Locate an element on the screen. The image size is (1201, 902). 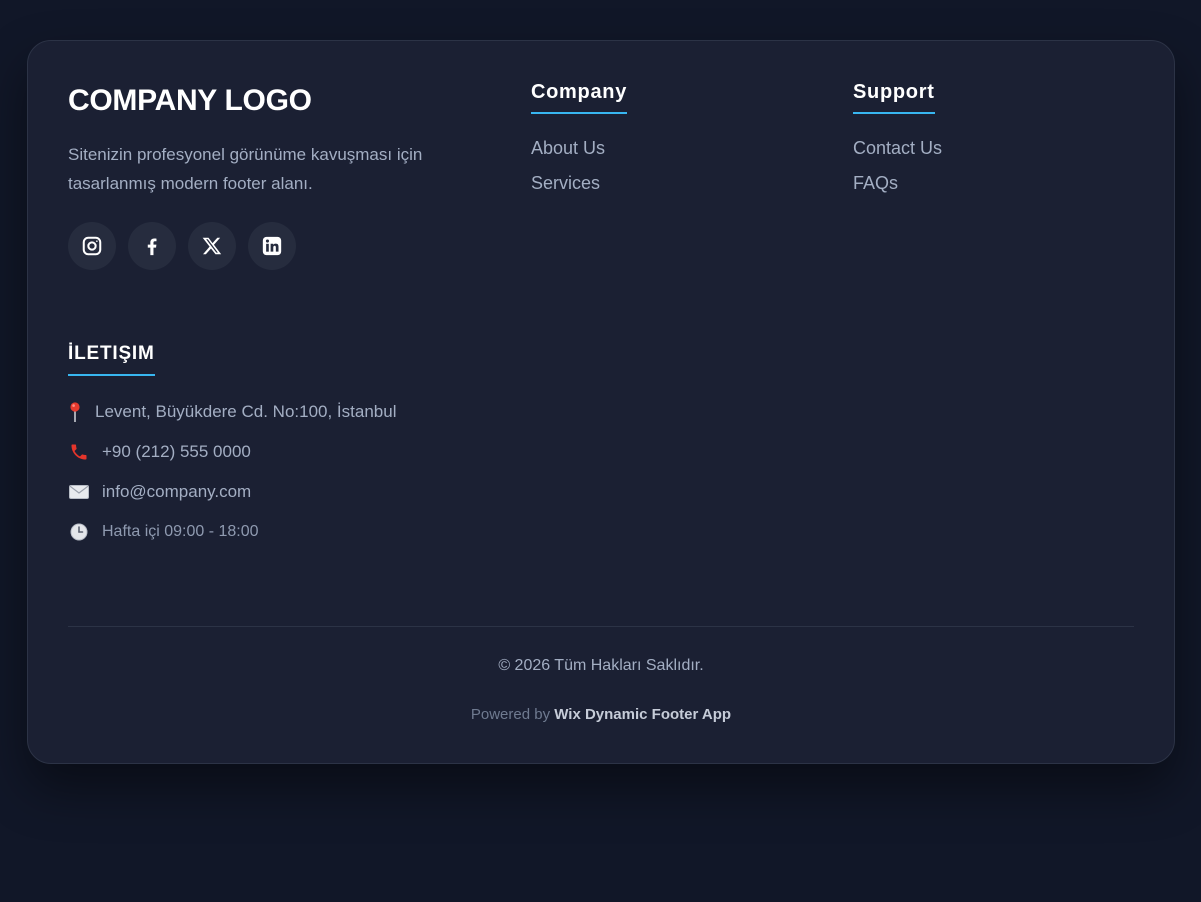
support-column: Support Contact Us FAQs is located at coordinates (897, 144).